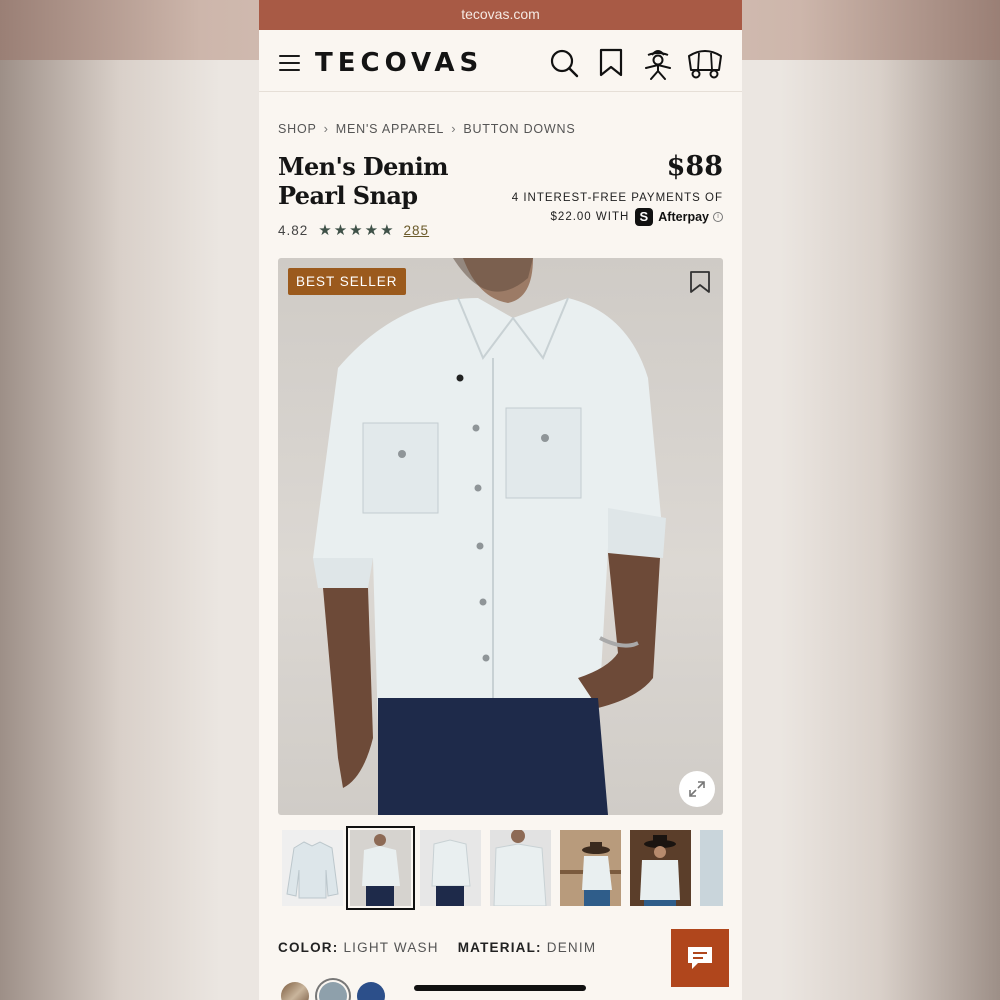 This screenshot has width=1000, height=1000. What do you see at coordinates (293, 230) in the screenshot?
I see `rating-value: 4.82` at bounding box center [293, 230].